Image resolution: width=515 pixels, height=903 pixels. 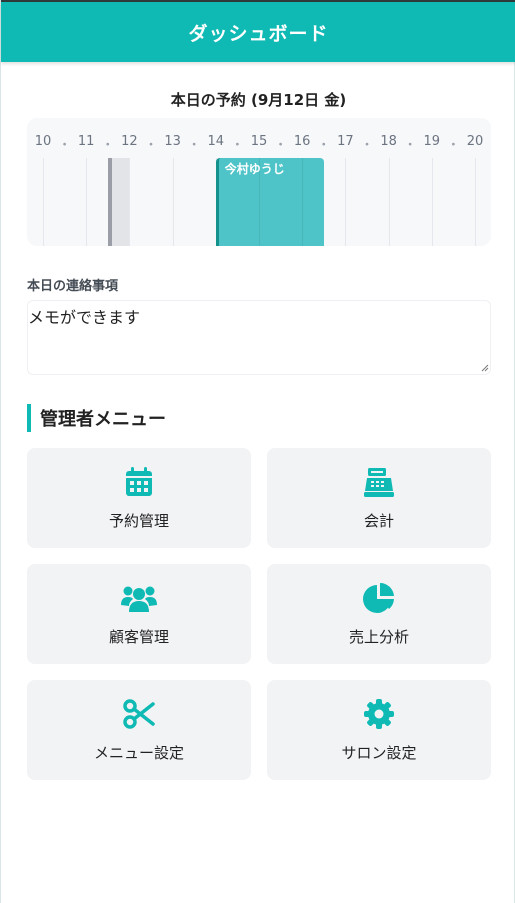 I want to click on menu-card-accounting: 会計, so click(x=379, y=498).